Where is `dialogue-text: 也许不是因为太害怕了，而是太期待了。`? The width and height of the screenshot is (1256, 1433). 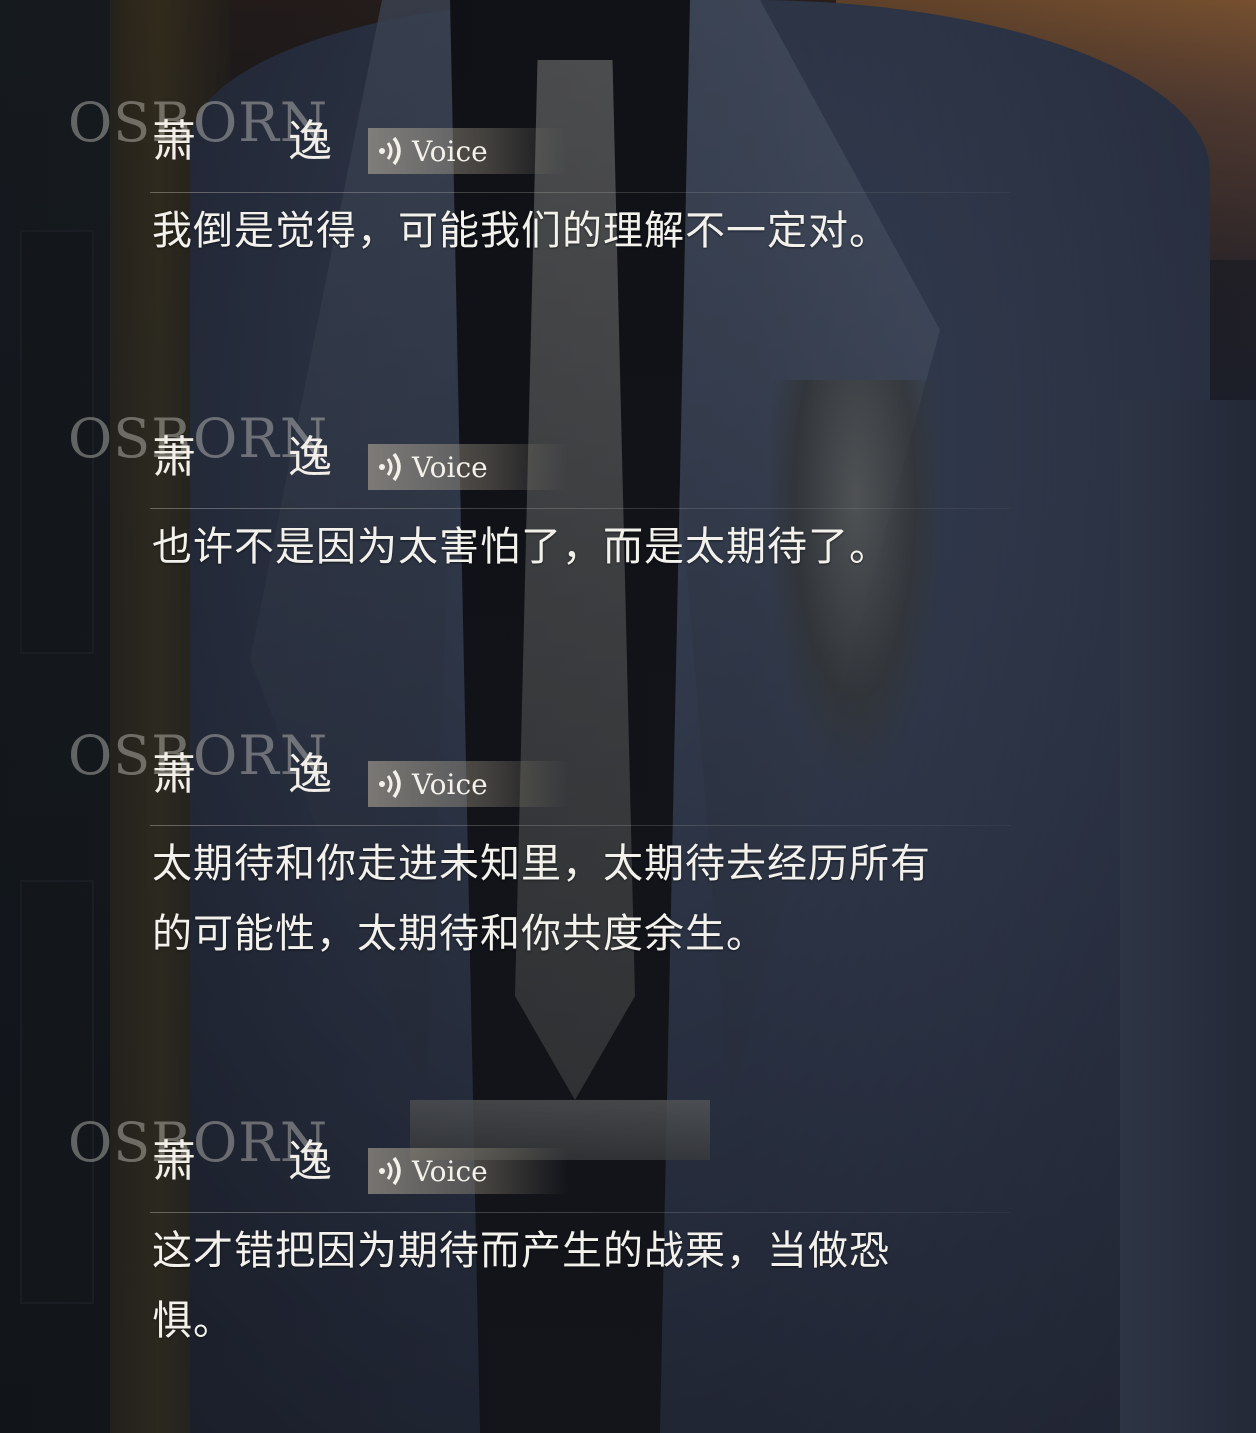 dialogue-text: 也许不是因为太害怕了，而是太期待了。 is located at coordinates (521, 547).